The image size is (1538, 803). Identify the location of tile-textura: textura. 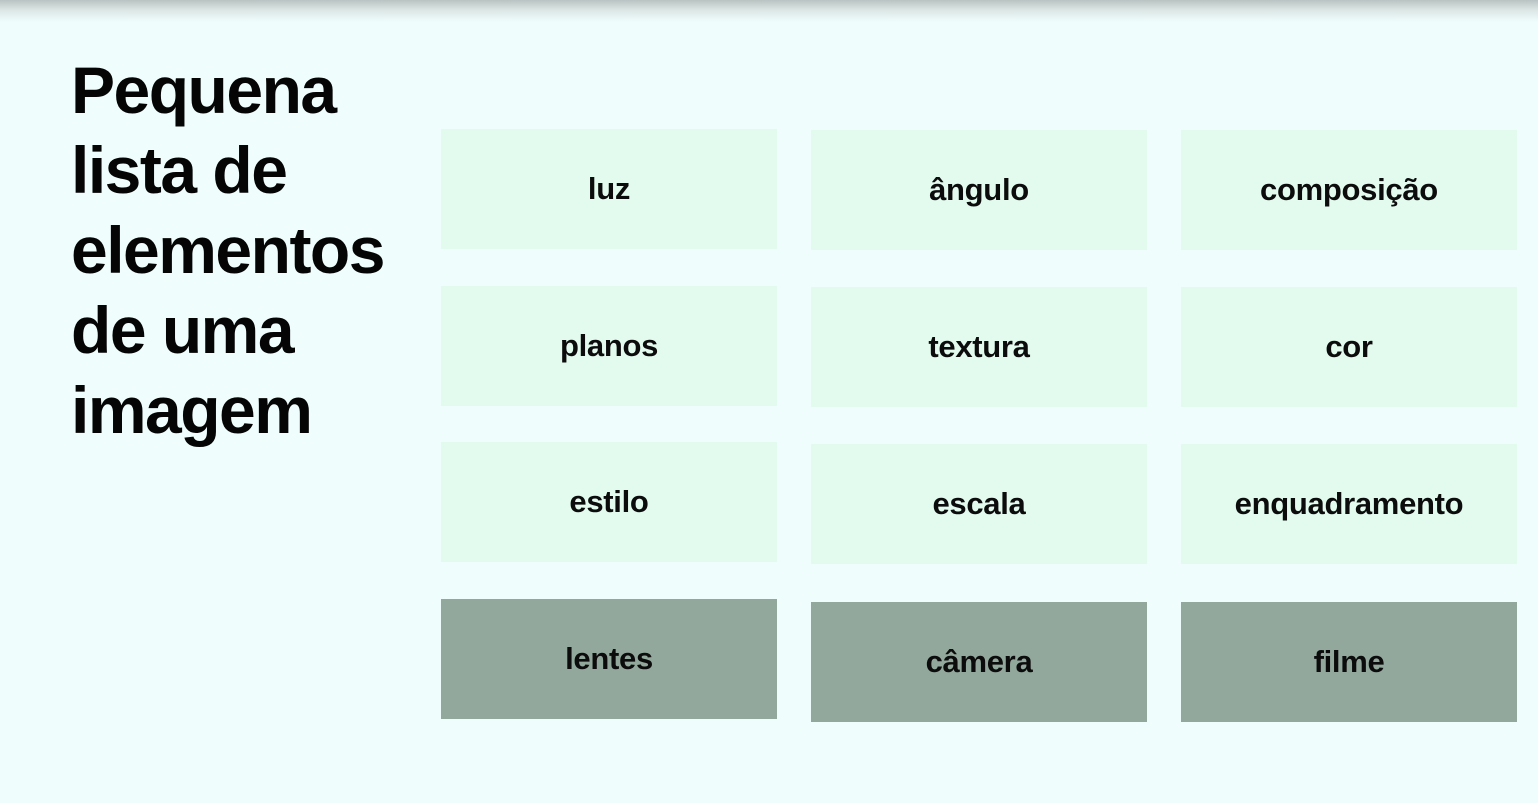
(979, 347).